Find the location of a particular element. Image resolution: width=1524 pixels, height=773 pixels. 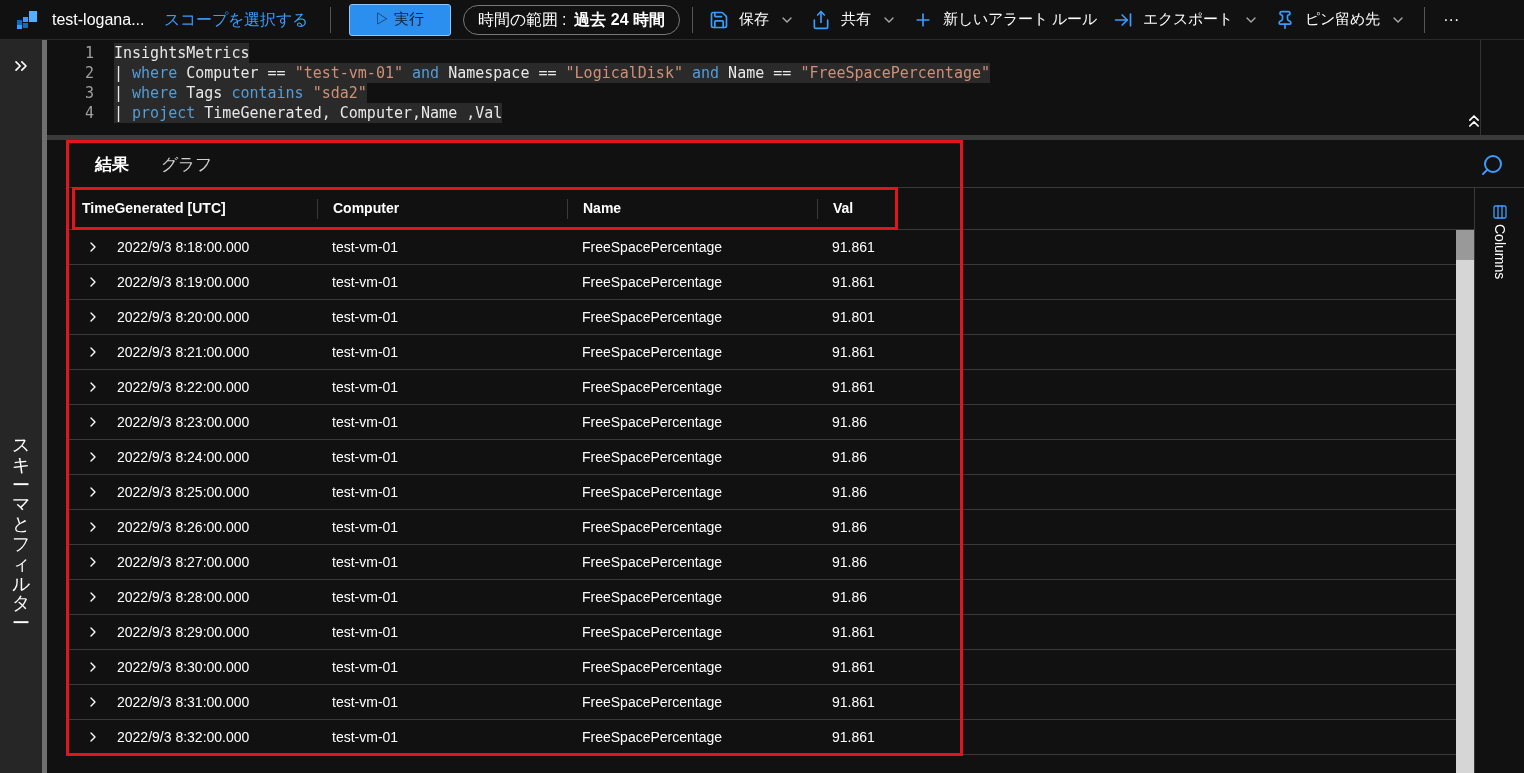

column-header: TimeGenerated [UTC] is located at coordinates (154, 208).